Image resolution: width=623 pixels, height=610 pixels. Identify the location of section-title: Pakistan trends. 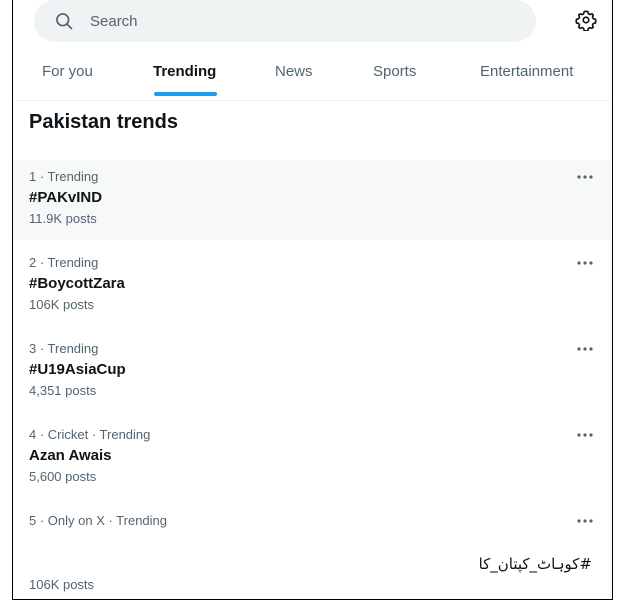
(103, 122).